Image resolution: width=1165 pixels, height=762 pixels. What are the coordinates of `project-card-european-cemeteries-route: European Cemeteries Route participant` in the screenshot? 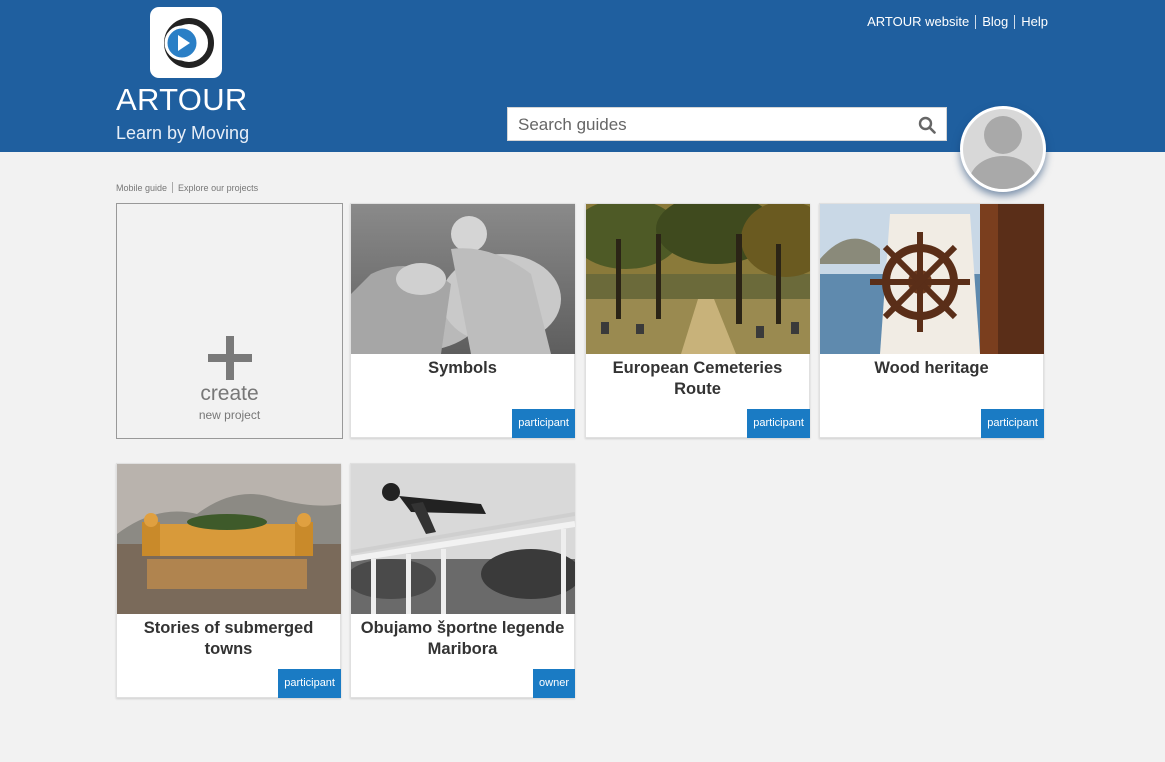 It's located at (697, 320).